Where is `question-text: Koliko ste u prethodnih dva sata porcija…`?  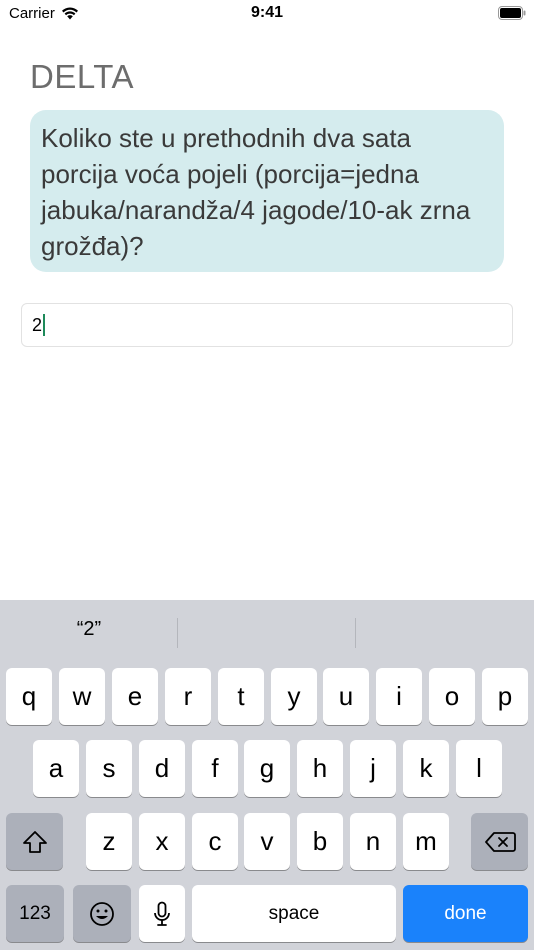
question-text: Koliko ste u prethodnih dva sata porcija… is located at coordinates (256, 192).